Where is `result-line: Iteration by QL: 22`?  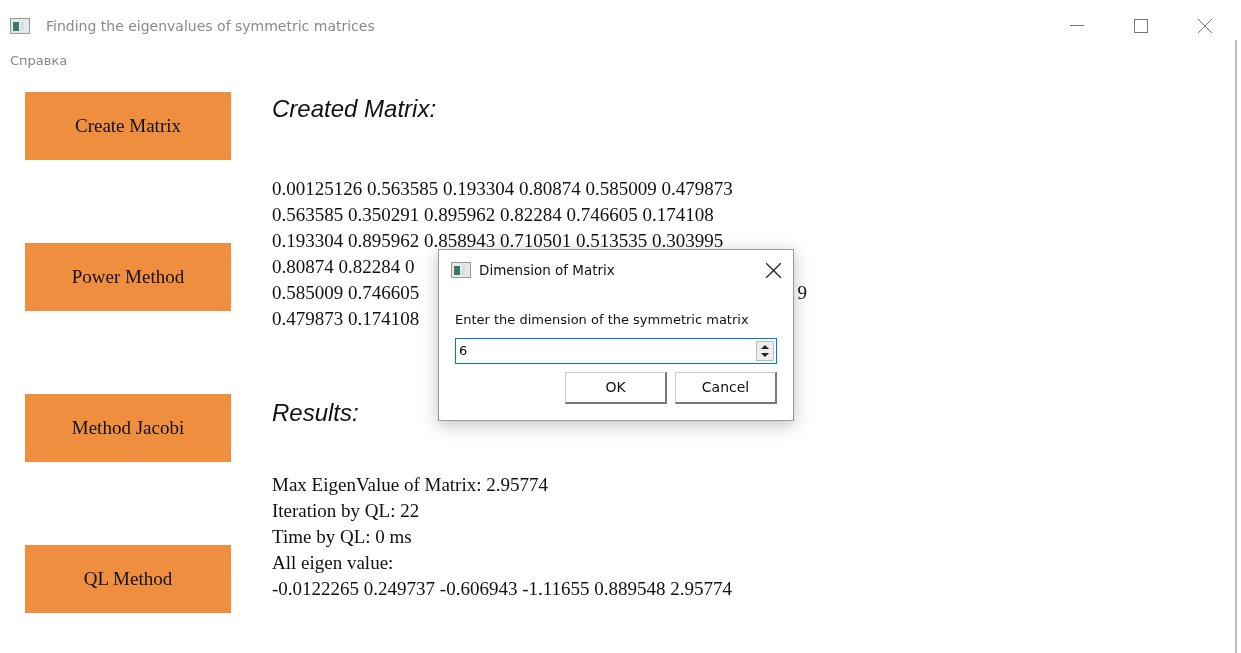
result-line: Iteration by QL: 22 is located at coordinates (346, 510).